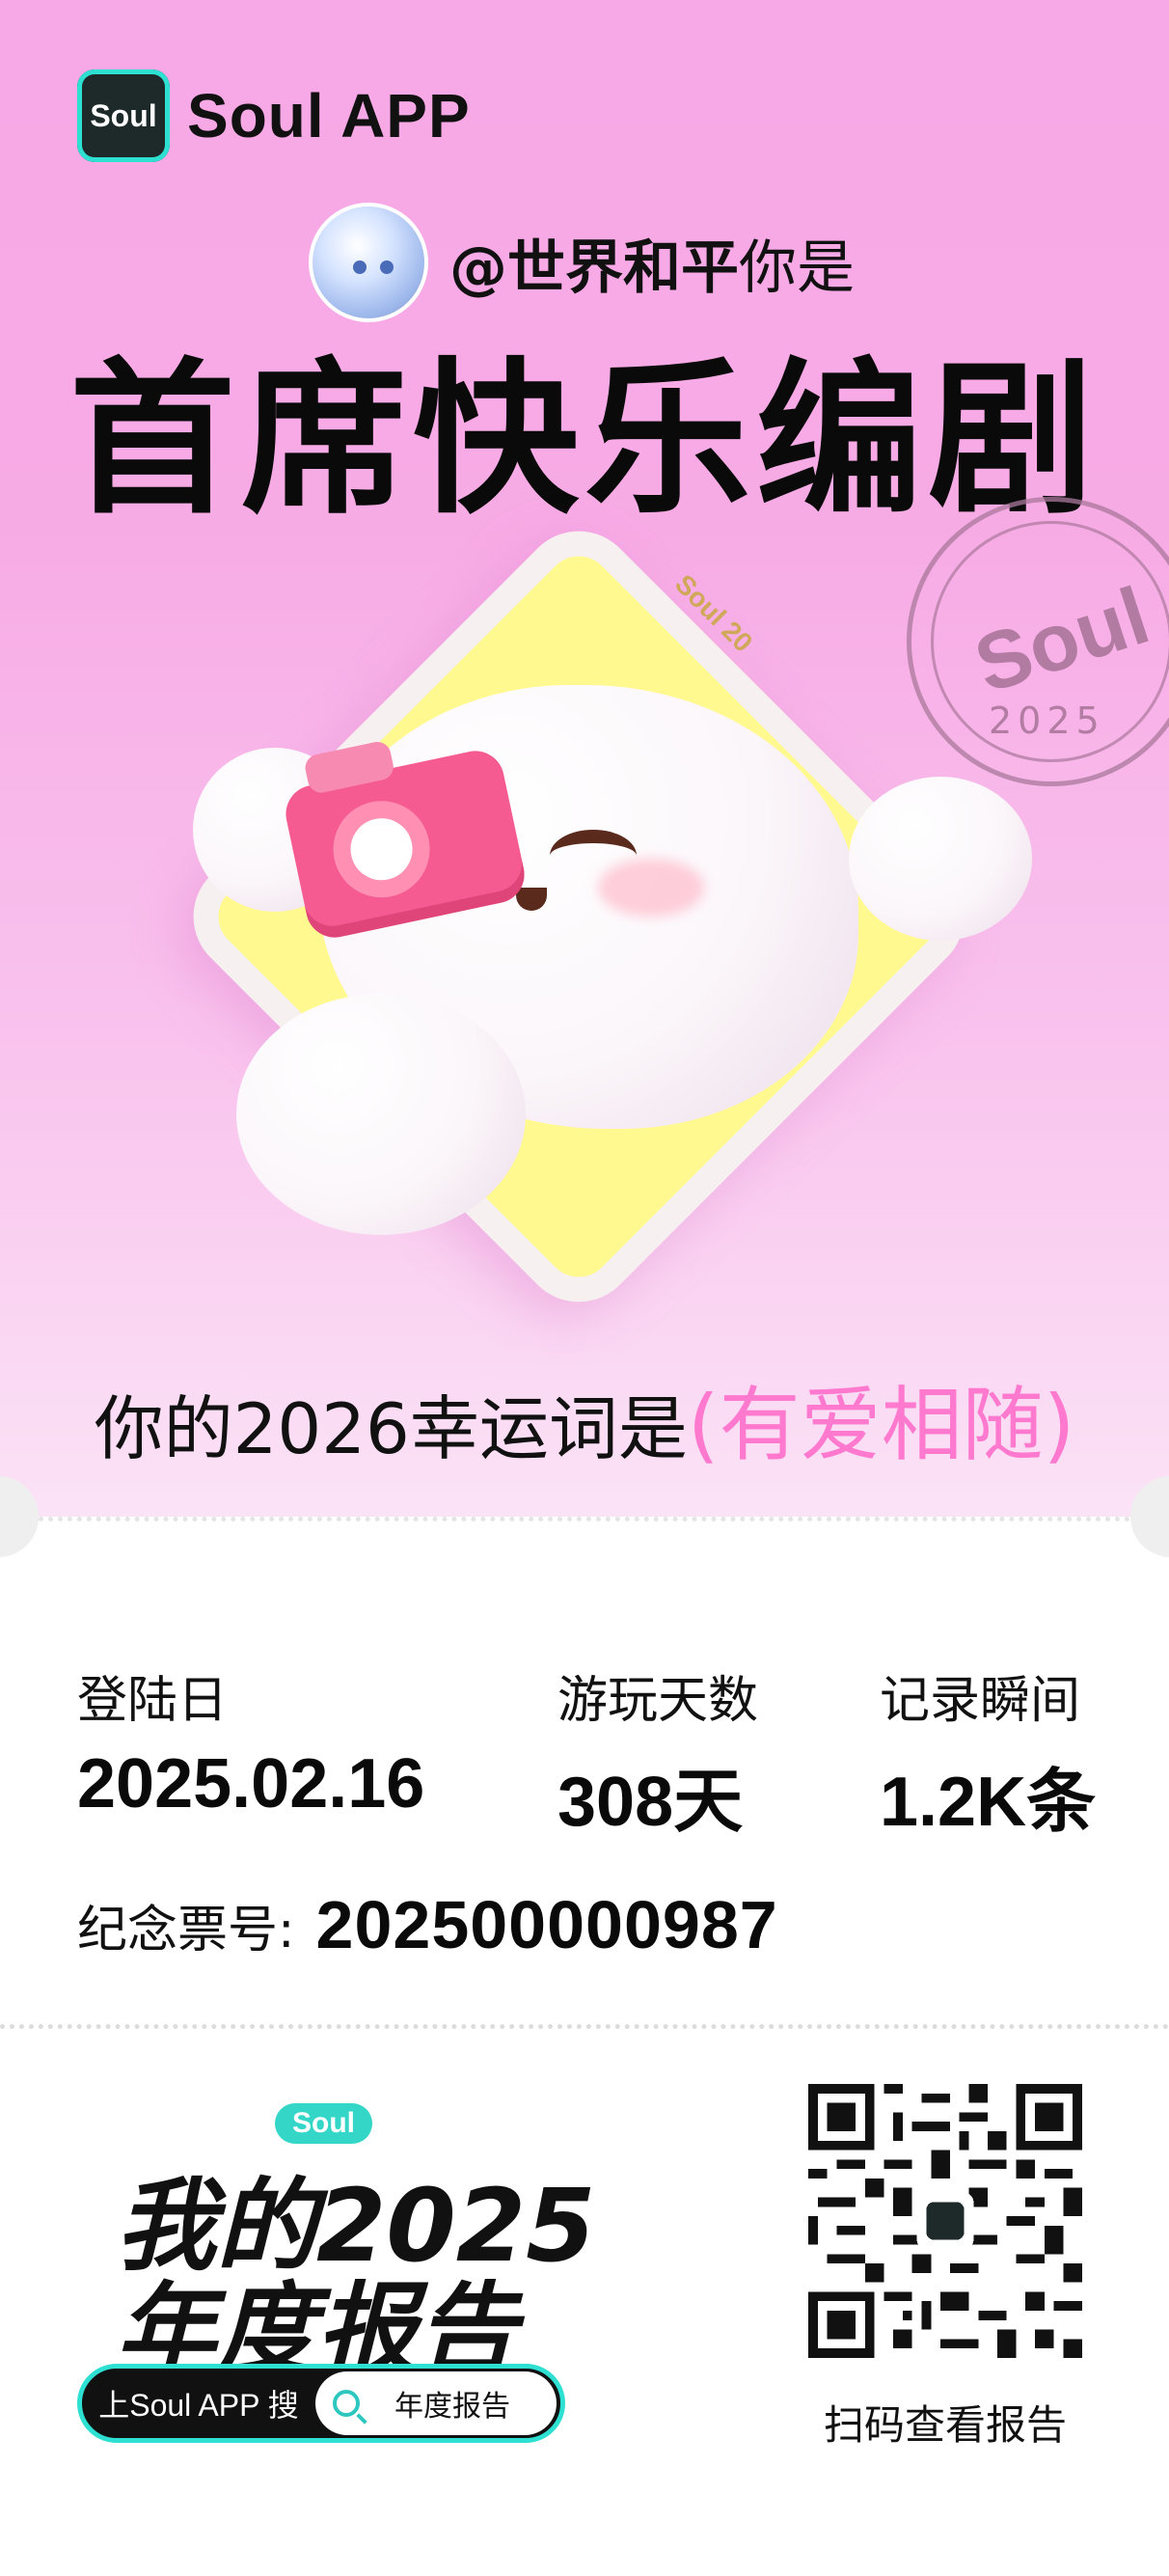 The image size is (1169, 2576). I want to click on search-field: 年度报告, so click(436, 2403).